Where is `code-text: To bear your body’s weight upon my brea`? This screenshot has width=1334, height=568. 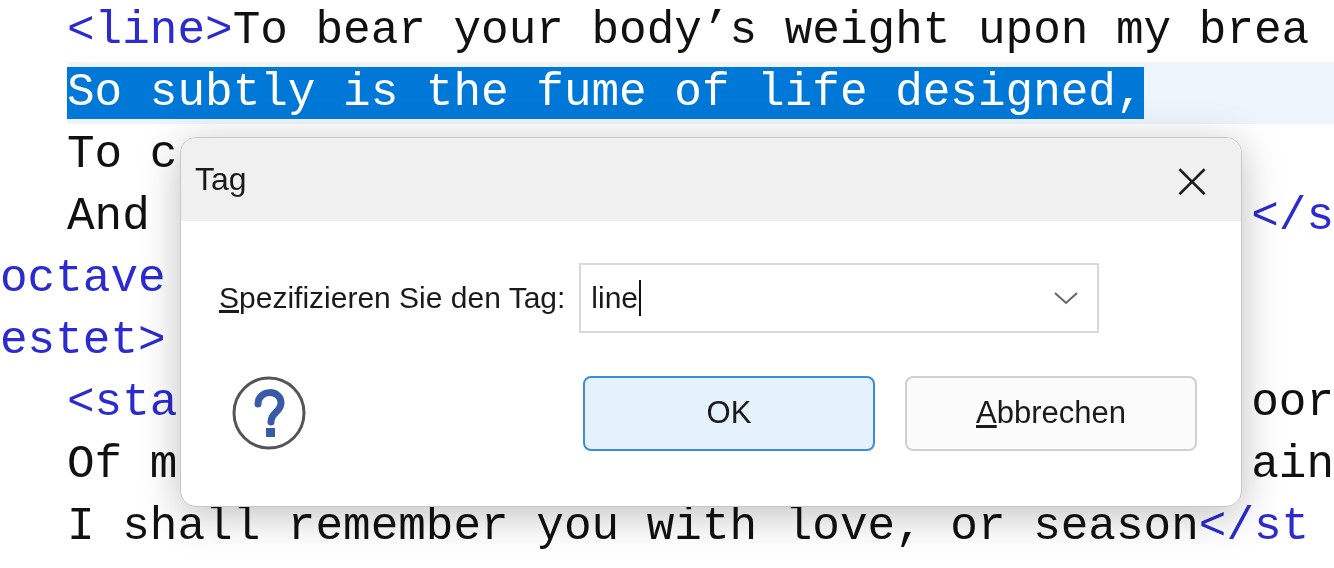 code-text: To bear your body’s weight upon my brea is located at coordinates (771, 31).